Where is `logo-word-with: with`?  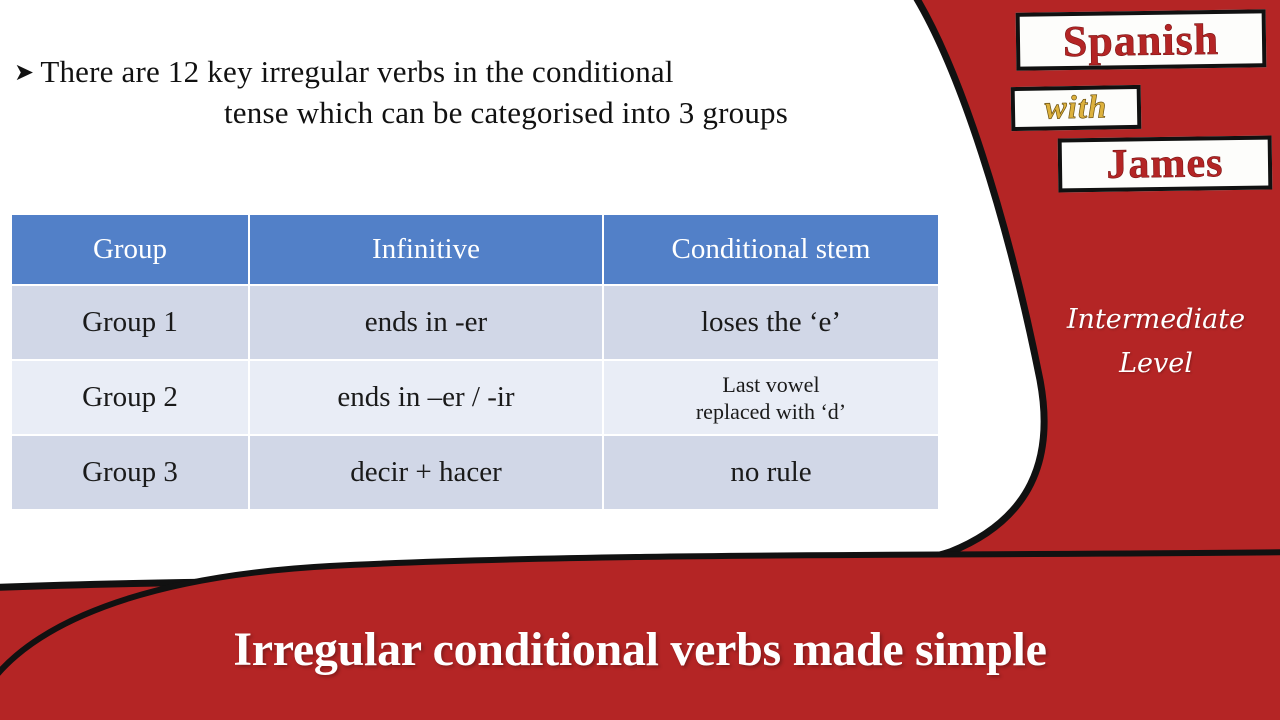 logo-word-with: with is located at coordinates (1076, 108).